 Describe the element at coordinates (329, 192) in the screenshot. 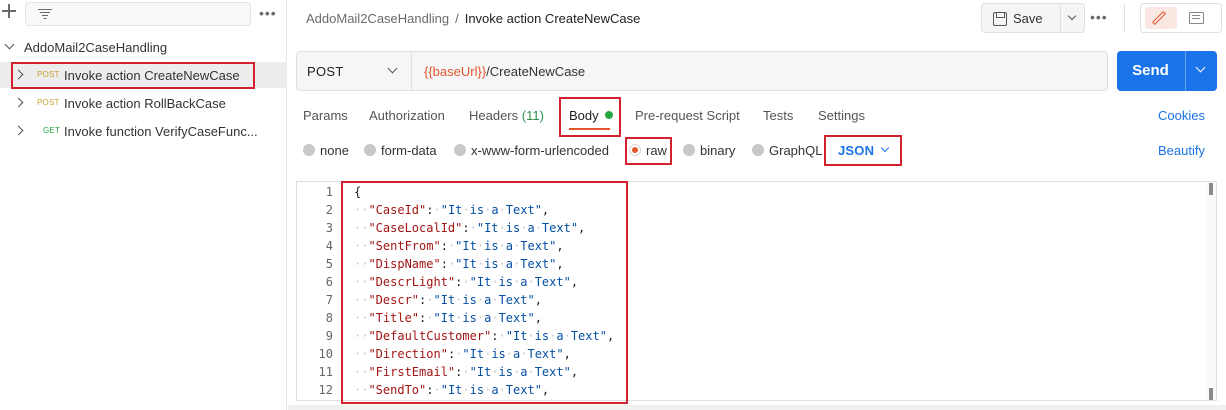

I see `line-number: 1` at that location.